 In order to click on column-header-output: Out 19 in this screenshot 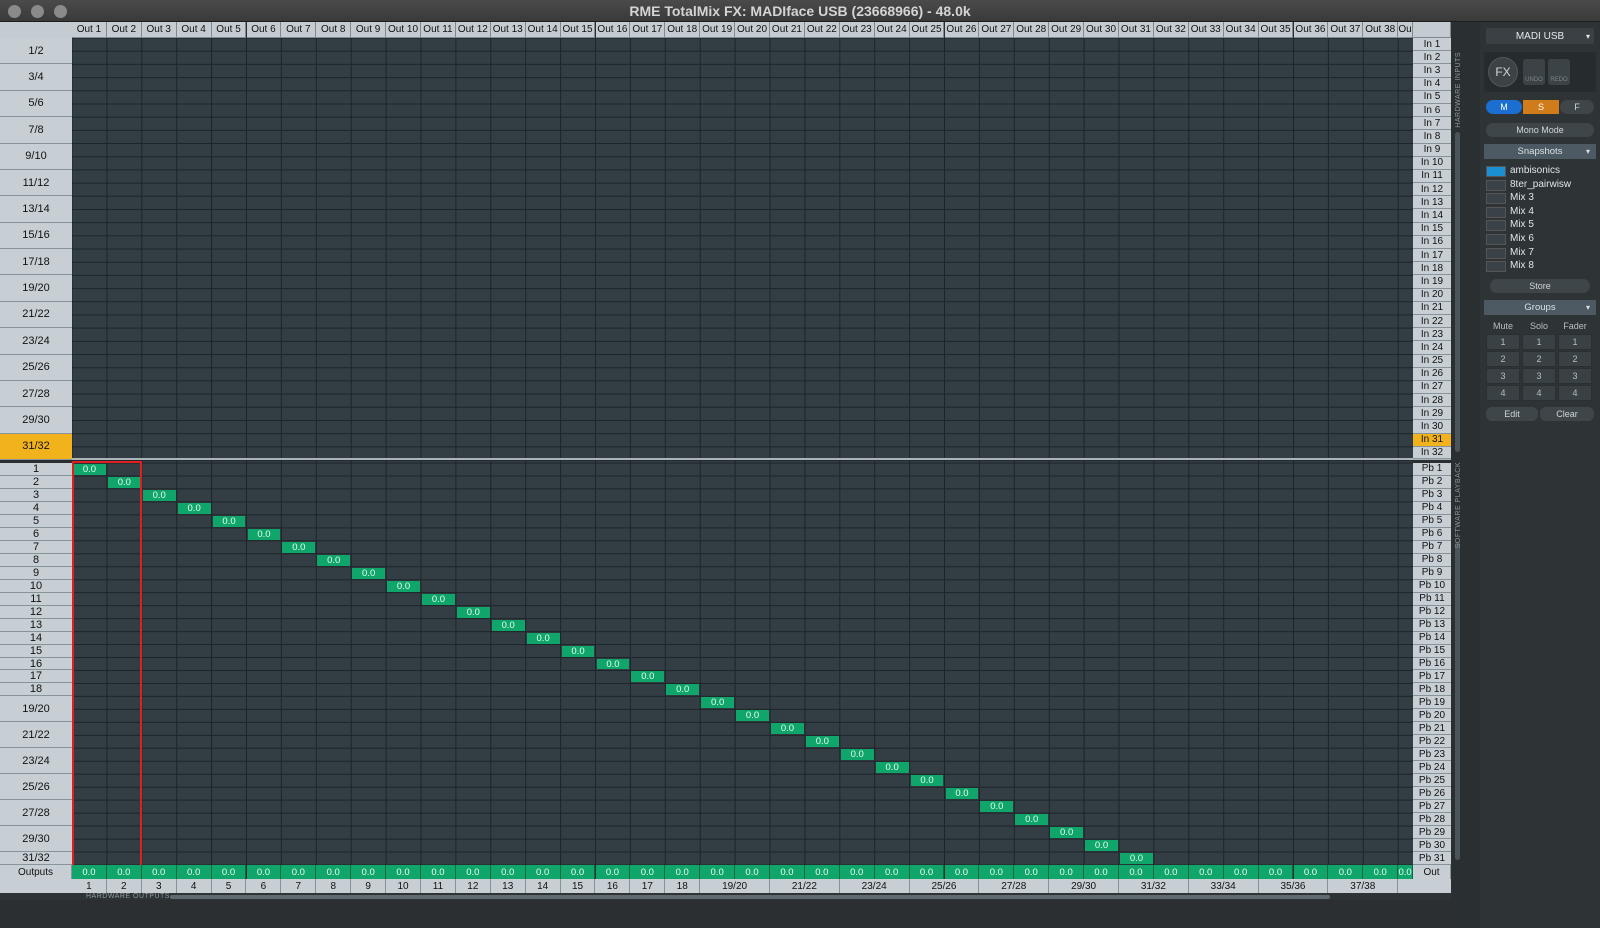, I will do `click(718, 30)`.